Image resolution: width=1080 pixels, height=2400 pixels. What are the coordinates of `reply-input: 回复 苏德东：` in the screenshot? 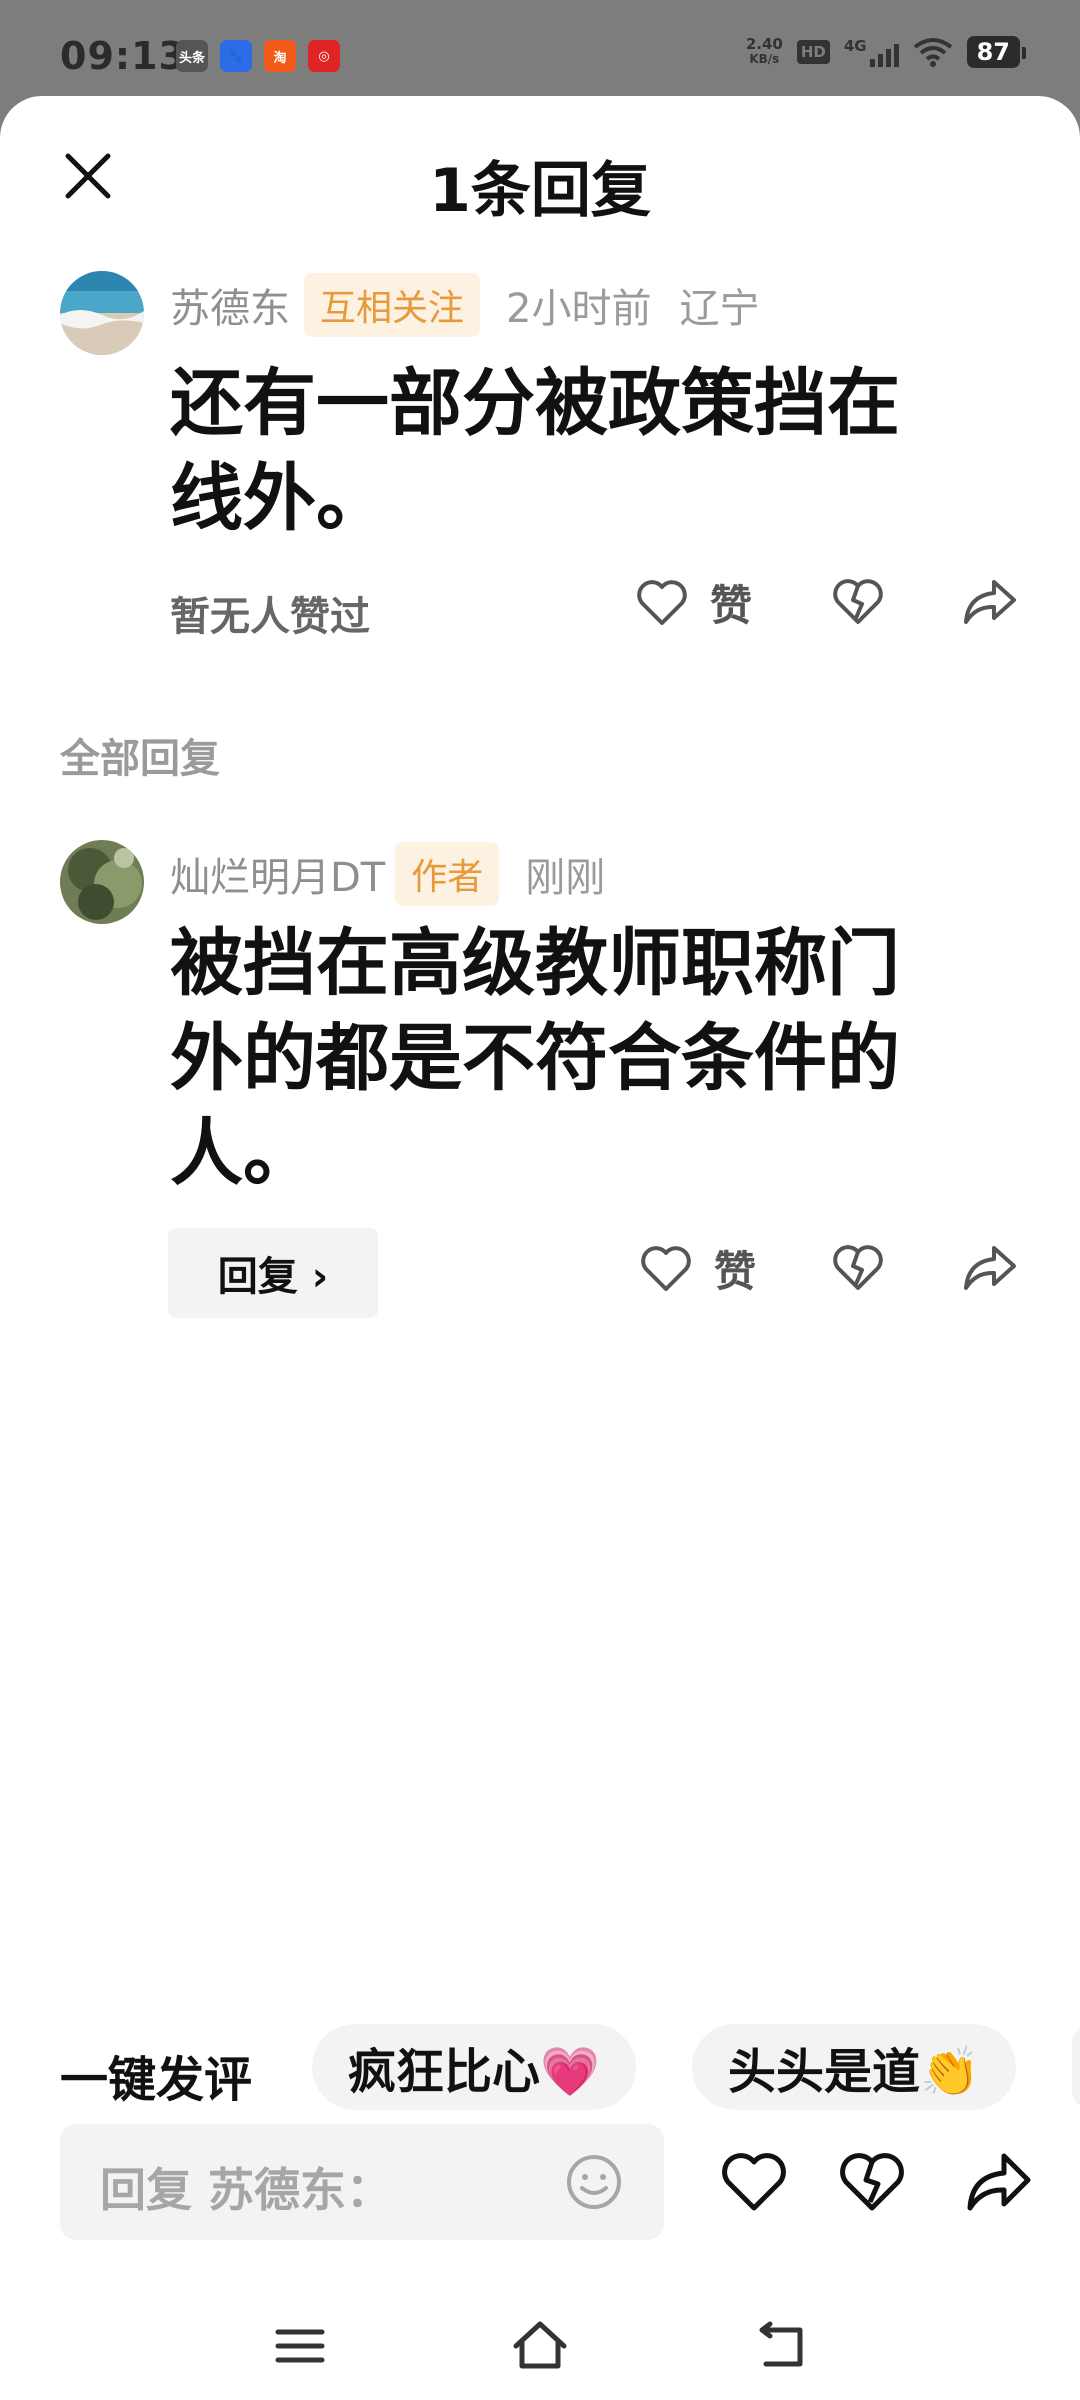 It's located at (362, 2182).